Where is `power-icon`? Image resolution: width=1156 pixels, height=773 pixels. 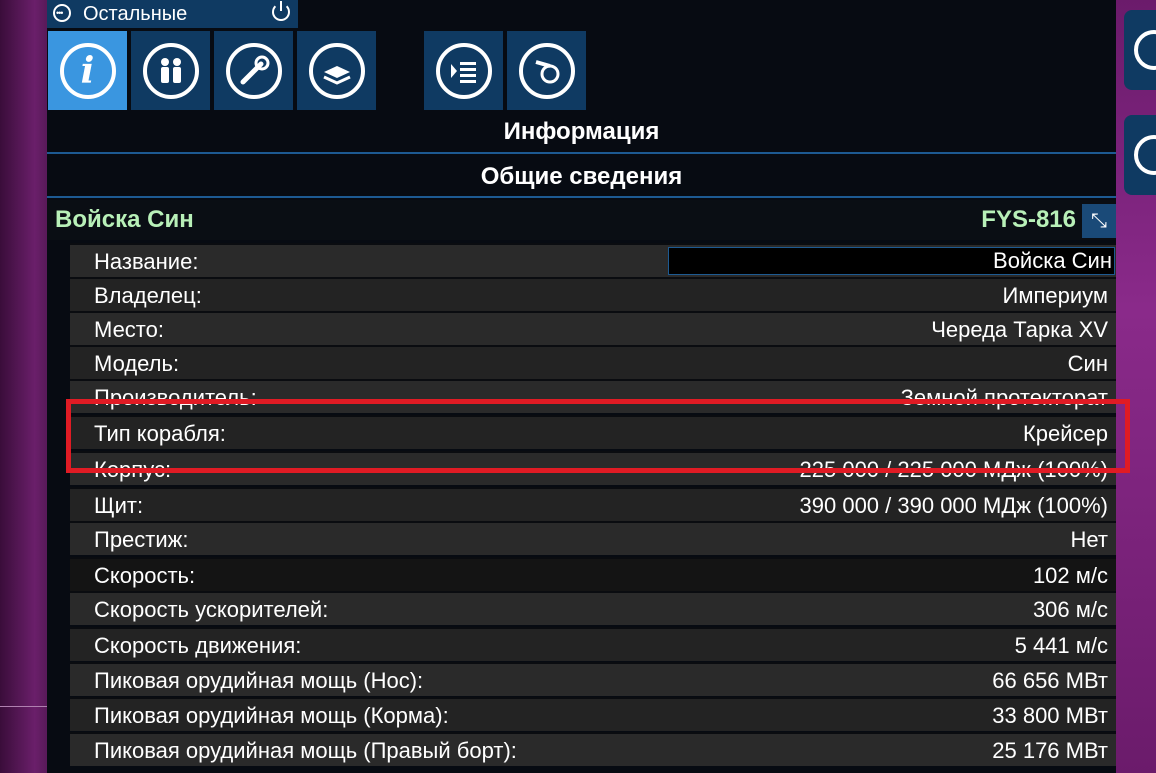
power-icon is located at coordinates (281, 11).